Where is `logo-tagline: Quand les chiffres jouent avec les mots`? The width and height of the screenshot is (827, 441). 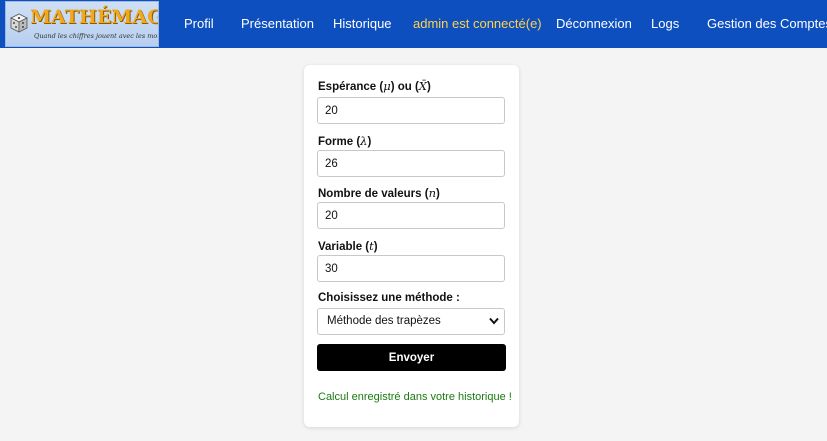
logo-tagline: Quand les chiffres jouent avec les mots is located at coordinates (96, 36).